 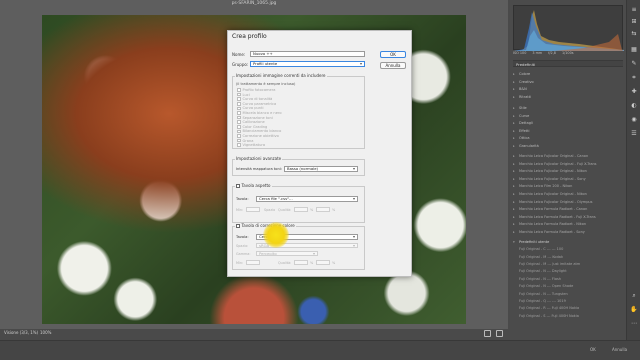 What do you see at coordinates (259, 90) in the screenshot?
I see `settings-checkbox-label: Profilo fotocamera` at bounding box center [259, 90].